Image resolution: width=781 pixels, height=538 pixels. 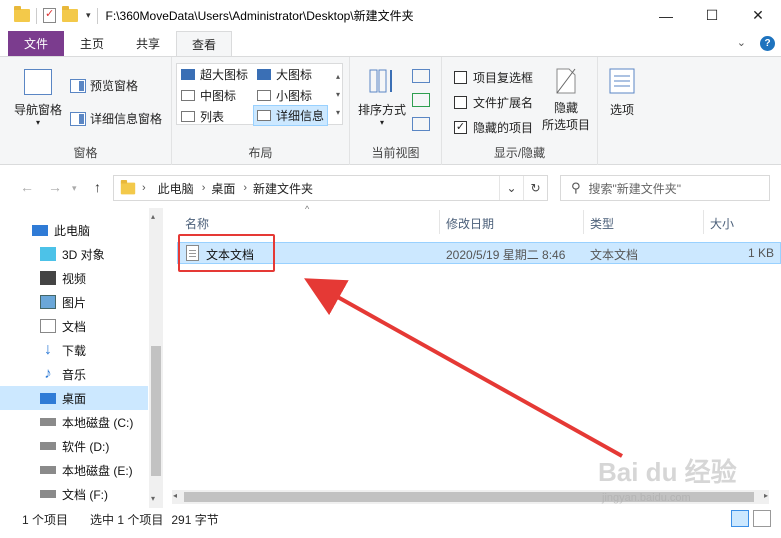 What do you see at coordinates (758, 15) in the screenshot?
I see `close-button: ✕` at bounding box center [758, 15].